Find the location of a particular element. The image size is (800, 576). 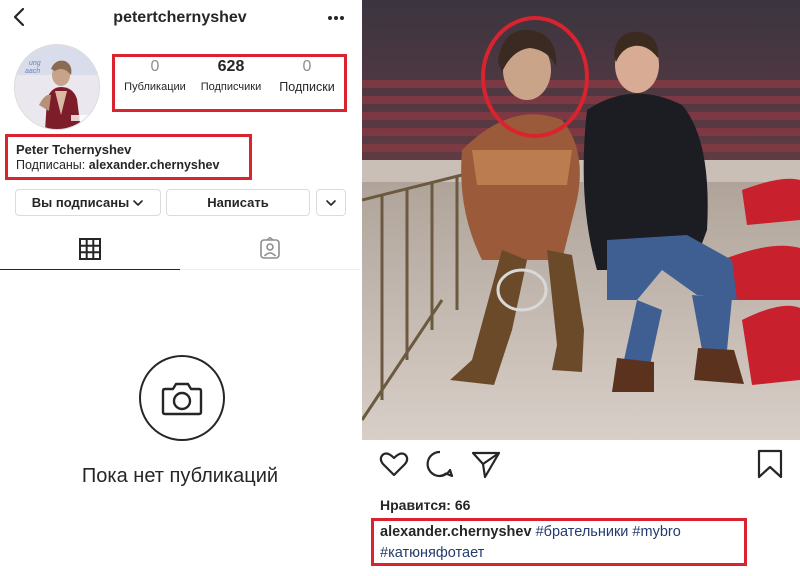

following-button-label: Вы подписаны is located at coordinates (80, 202).